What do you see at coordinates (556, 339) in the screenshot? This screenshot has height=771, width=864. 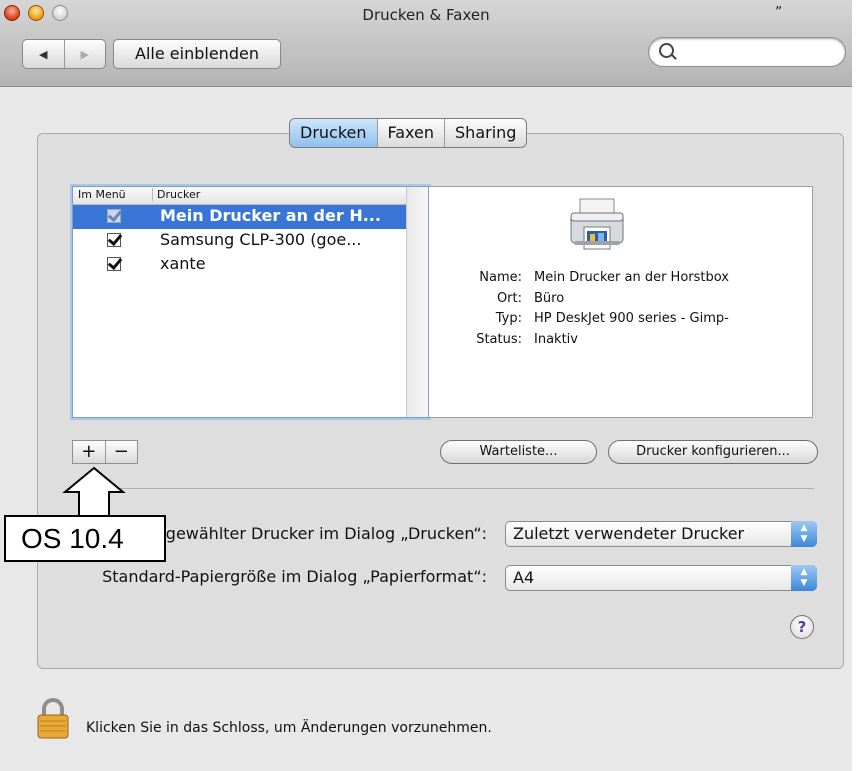 I see `status-value: Inaktiv` at bounding box center [556, 339].